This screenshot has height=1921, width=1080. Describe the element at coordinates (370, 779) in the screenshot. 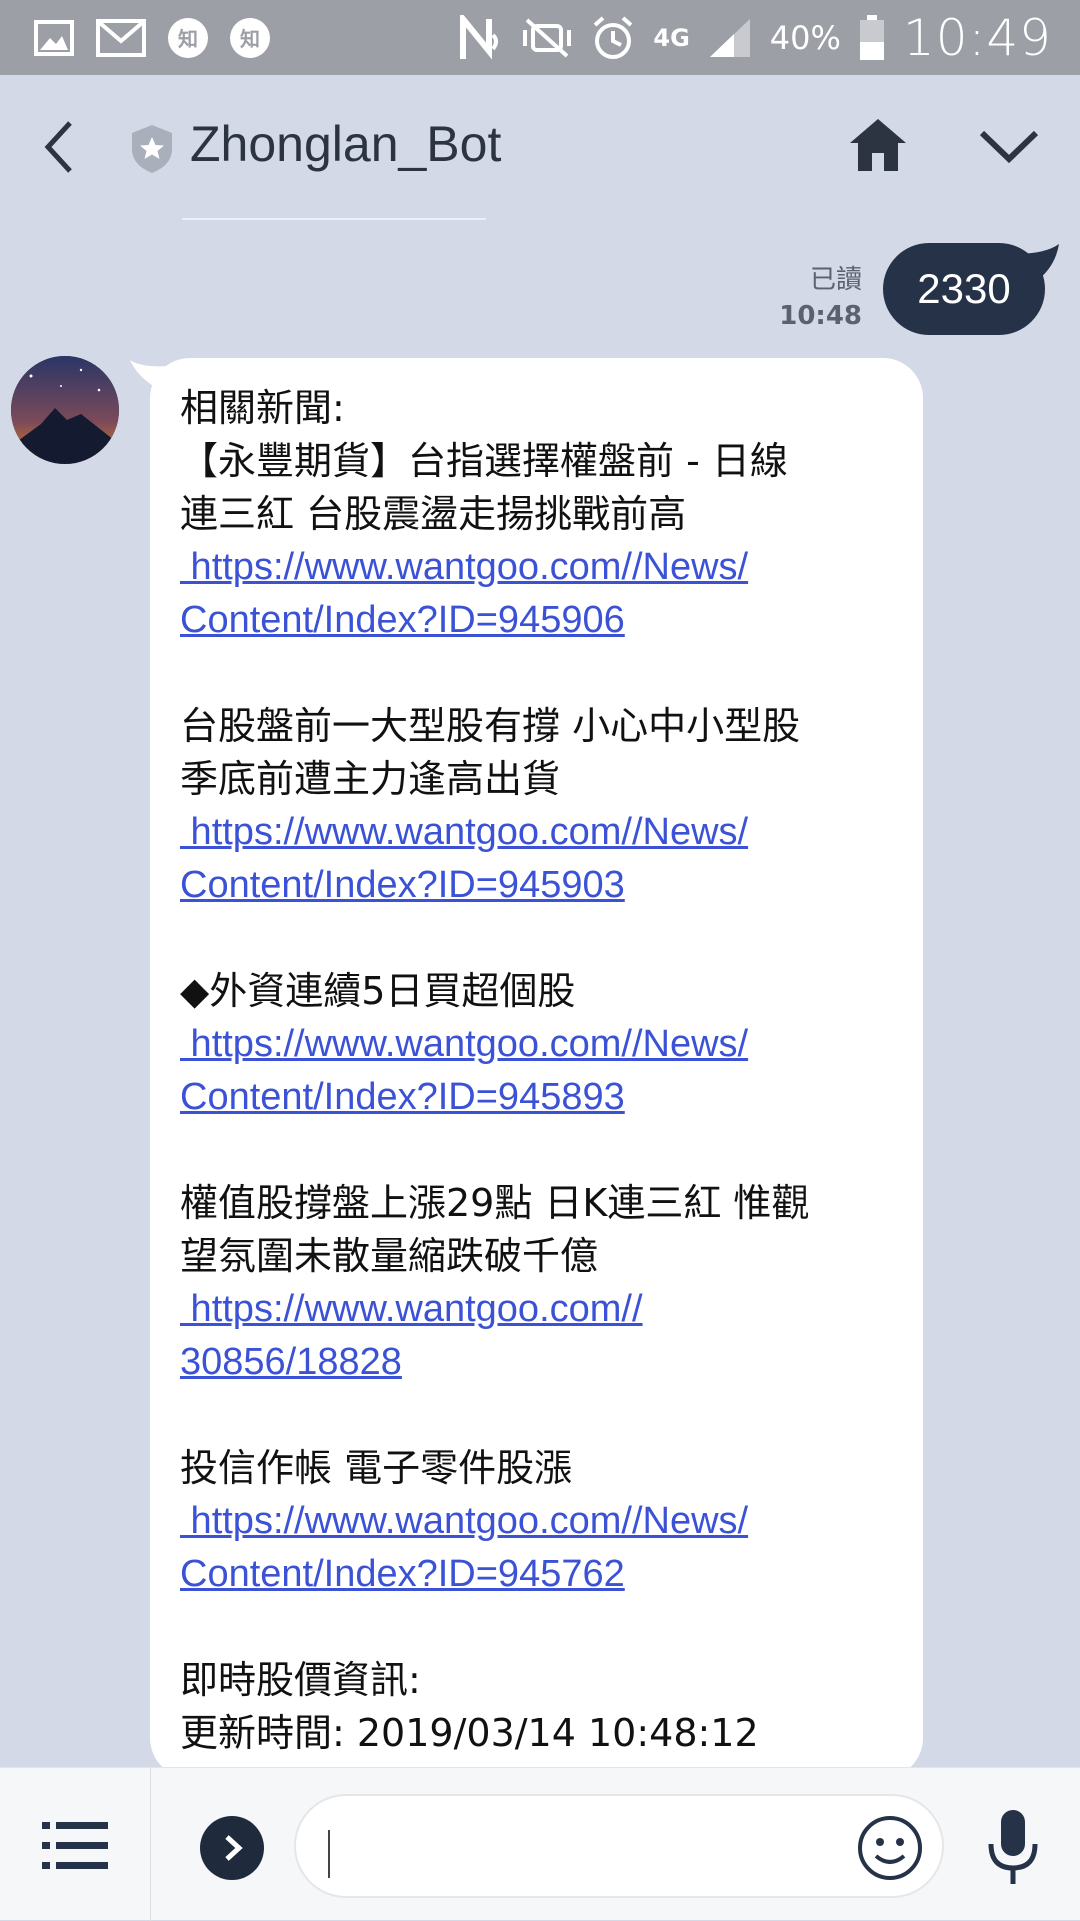

I see `news-title: 季底前遭主力逢高出貨` at that location.